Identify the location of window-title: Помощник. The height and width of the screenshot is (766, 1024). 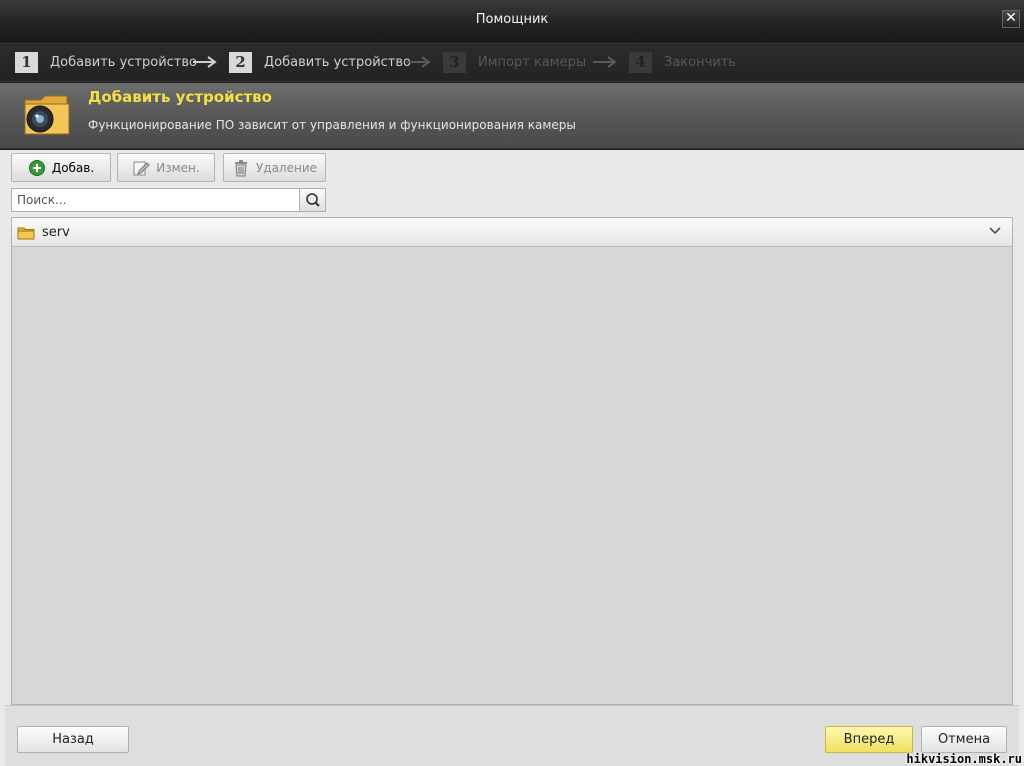
(512, 19).